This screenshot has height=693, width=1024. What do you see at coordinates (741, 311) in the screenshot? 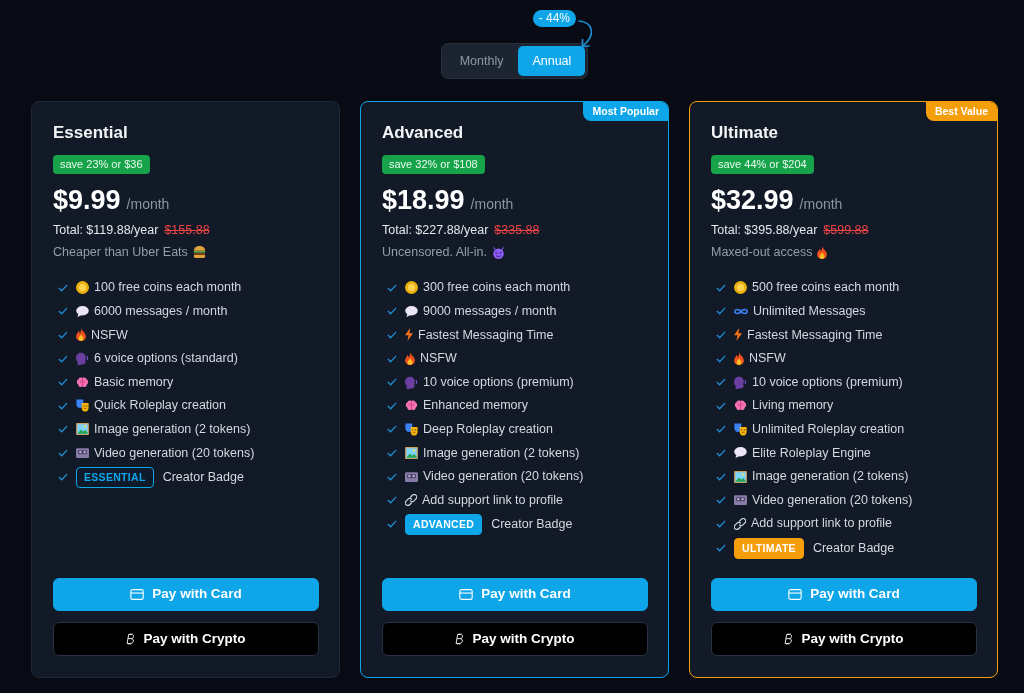
I see `infinity-icon` at bounding box center [741, 311].